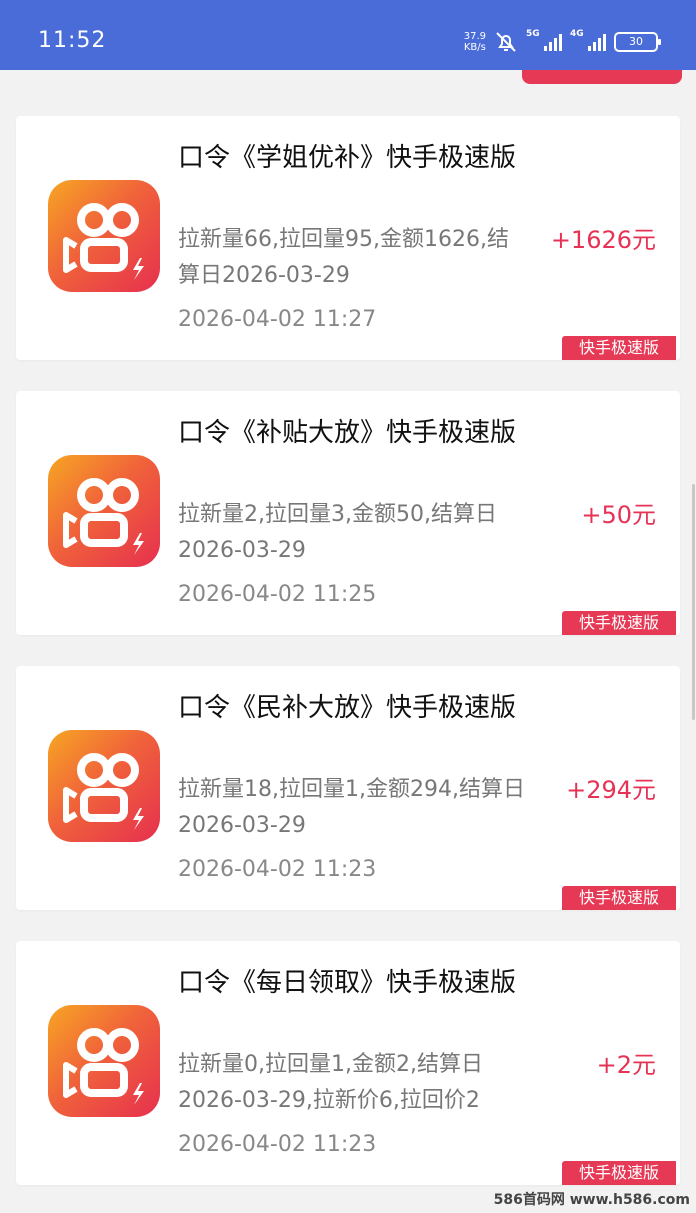 The width and height of the screenshot is (696, 1213). Describe the element at coordinates (533, 34) in the screenshot. I see `signal-5g-label: 5G` at that location.